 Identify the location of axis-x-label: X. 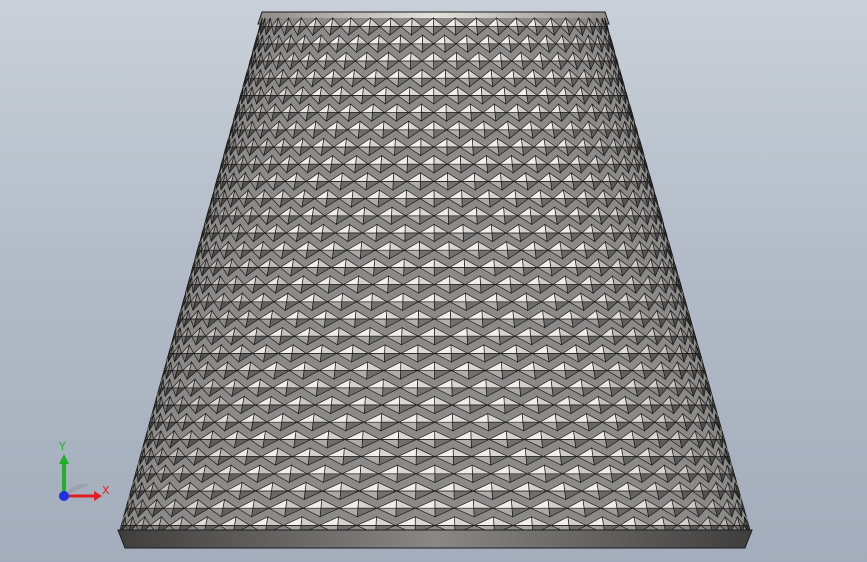
(106, 490).